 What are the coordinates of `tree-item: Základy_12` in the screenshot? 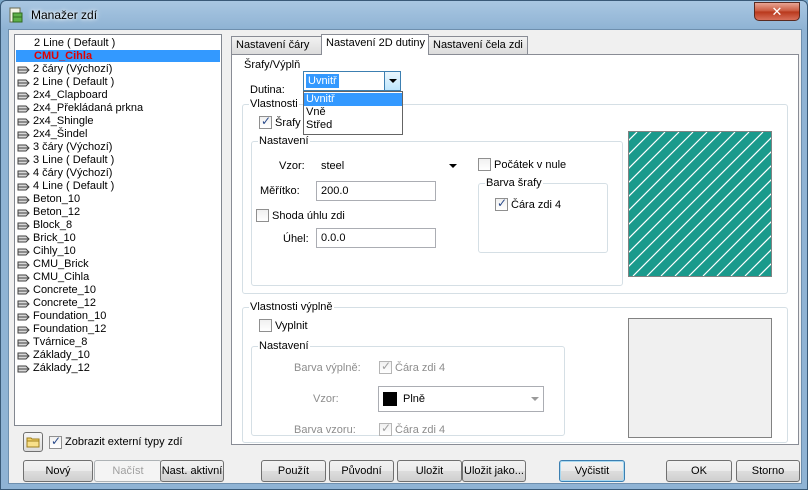 It's located at (54, 368).